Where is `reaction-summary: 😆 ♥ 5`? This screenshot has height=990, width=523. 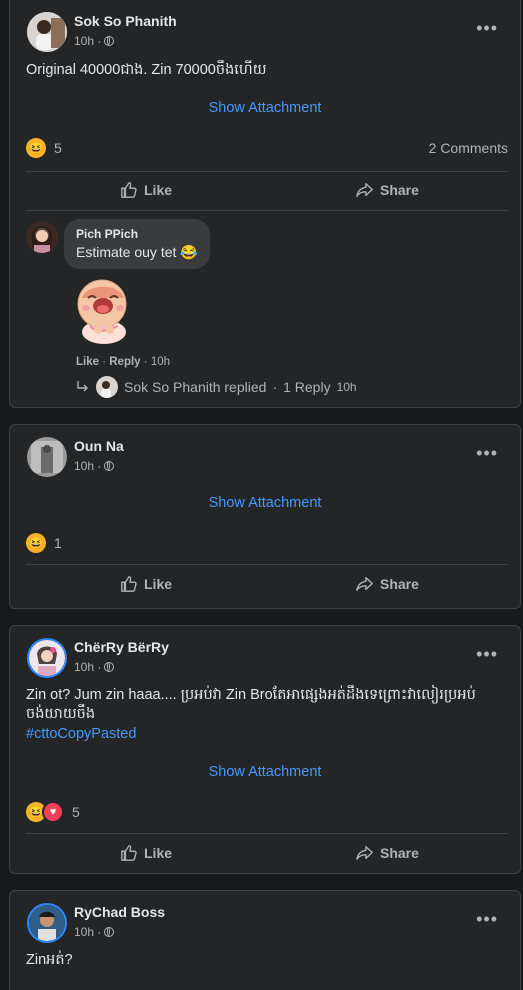 reaction-summary: 😆 ♥ 5 is located at coordinates (53, 812).